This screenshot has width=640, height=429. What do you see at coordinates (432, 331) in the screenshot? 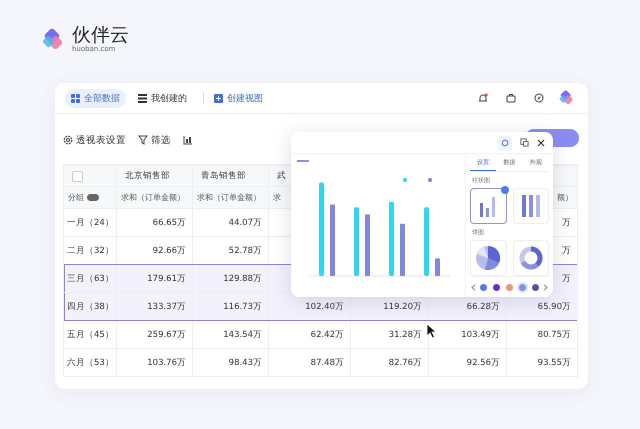
I see `cursor-icon` at bounding box center [432, 331].